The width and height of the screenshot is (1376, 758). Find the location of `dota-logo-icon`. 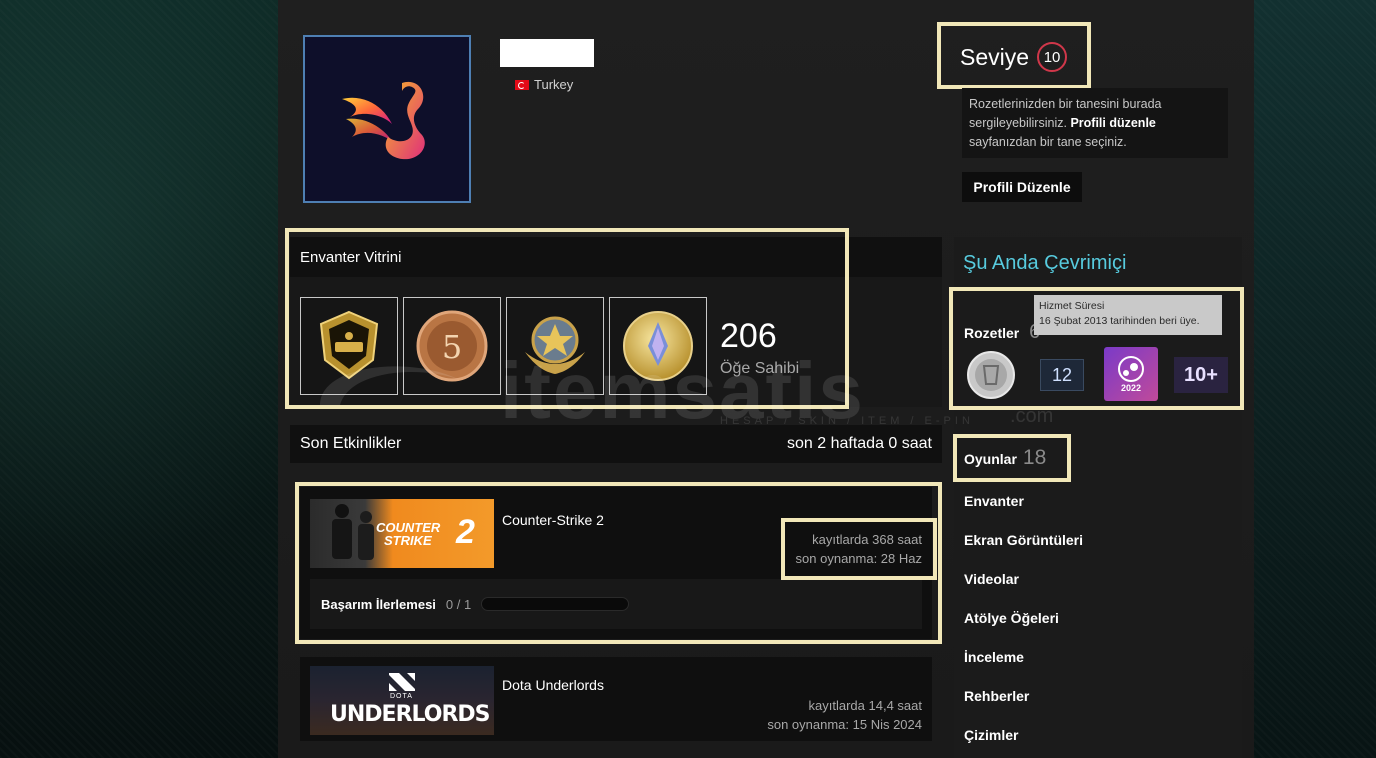

dota-logo-icon is located at coordinates (402, 682).